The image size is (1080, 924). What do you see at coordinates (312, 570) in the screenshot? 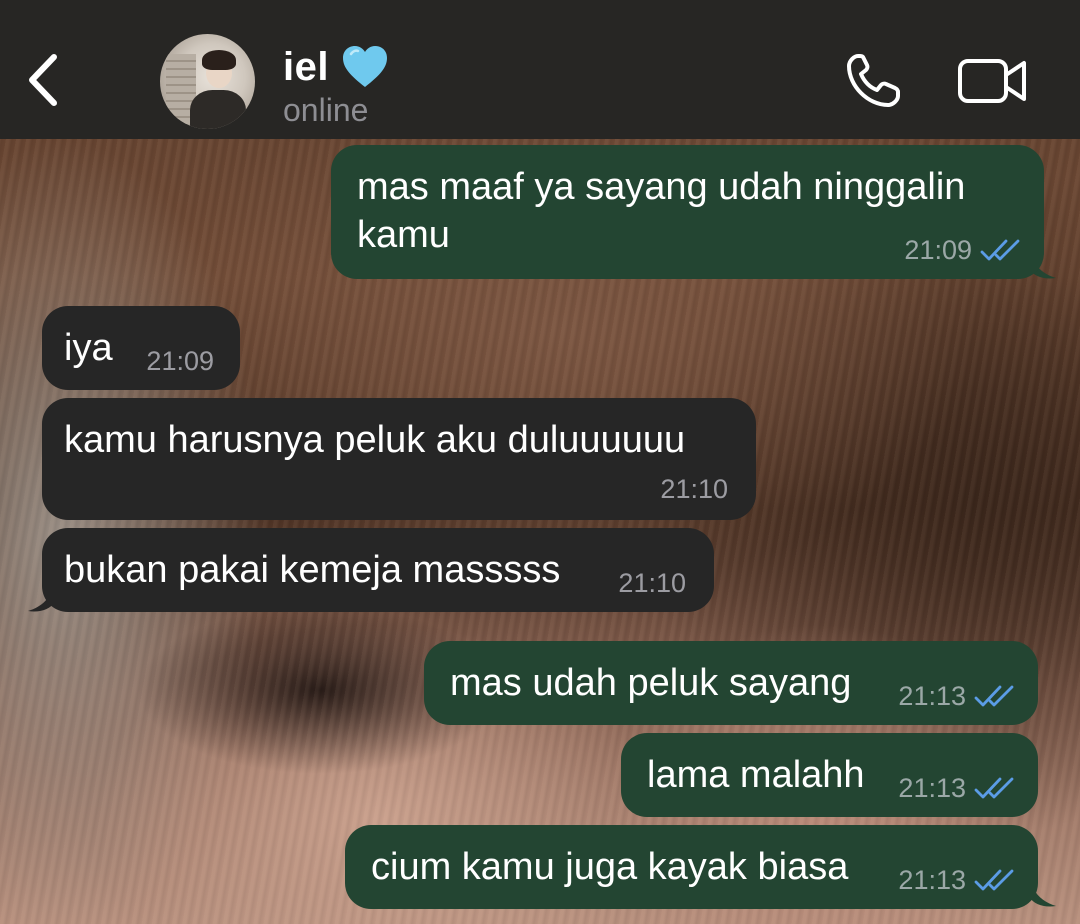
I see `message-text: bukan pakai kemeja masssss` at bounding box center [312, 570].